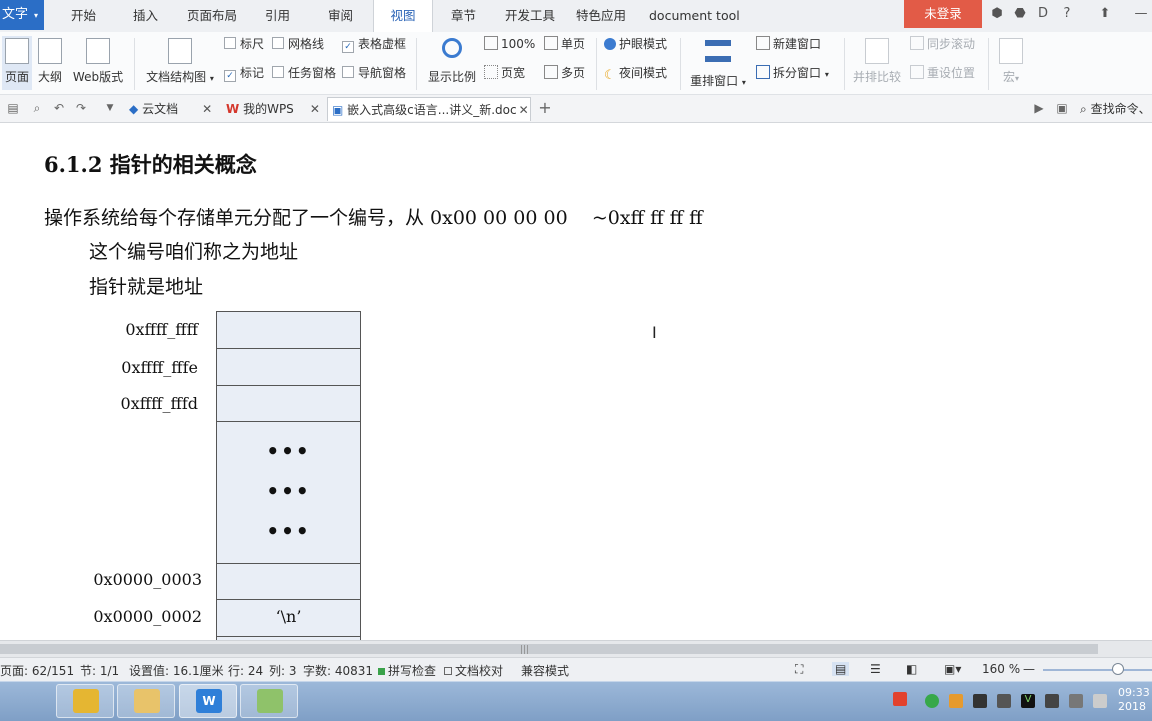 This screenshot has height=721, width=1152. I want to click on status-wordcount: 字数: 40831, so click(338, 670).